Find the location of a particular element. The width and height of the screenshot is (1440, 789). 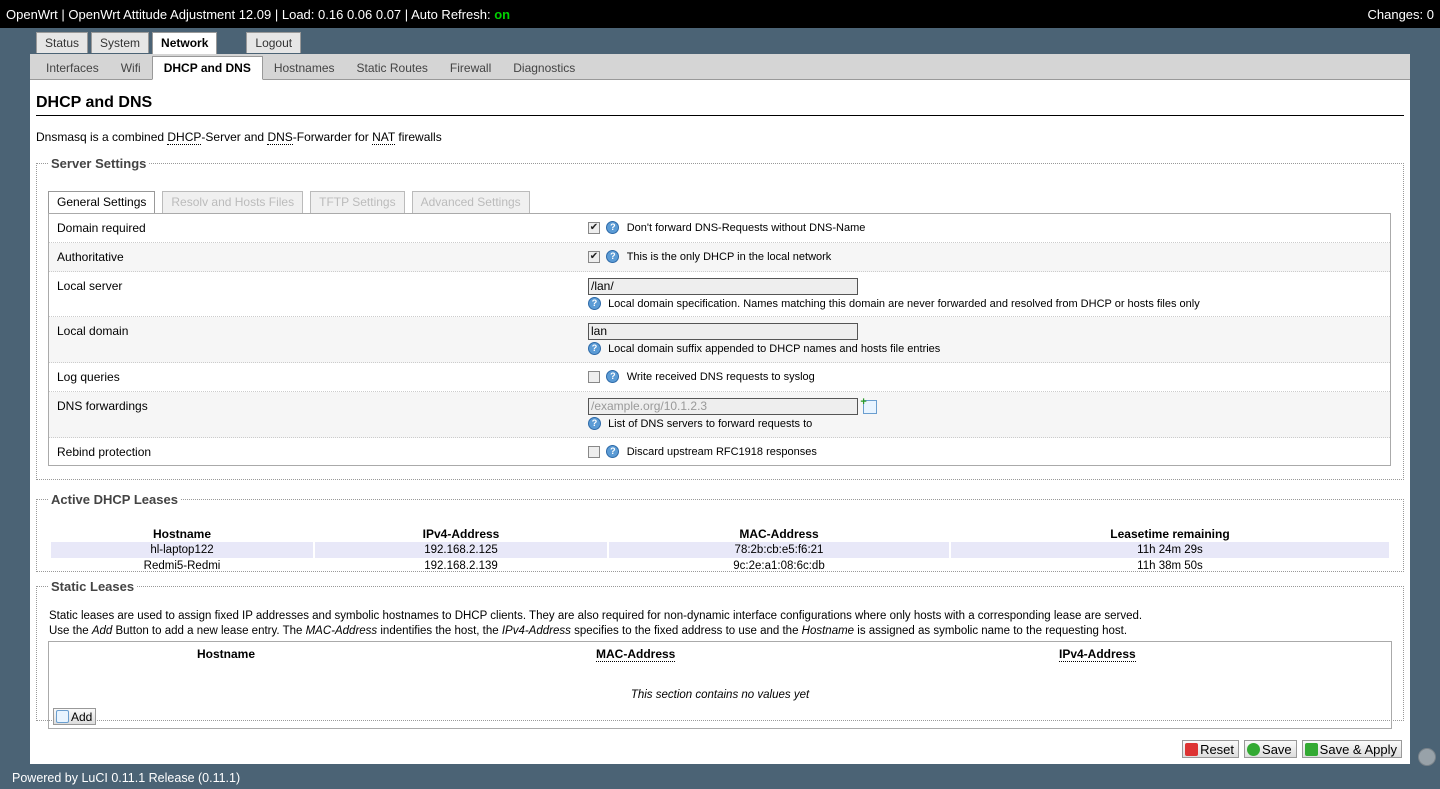

local-domain-input: lan is located at coordinates (723, 331).